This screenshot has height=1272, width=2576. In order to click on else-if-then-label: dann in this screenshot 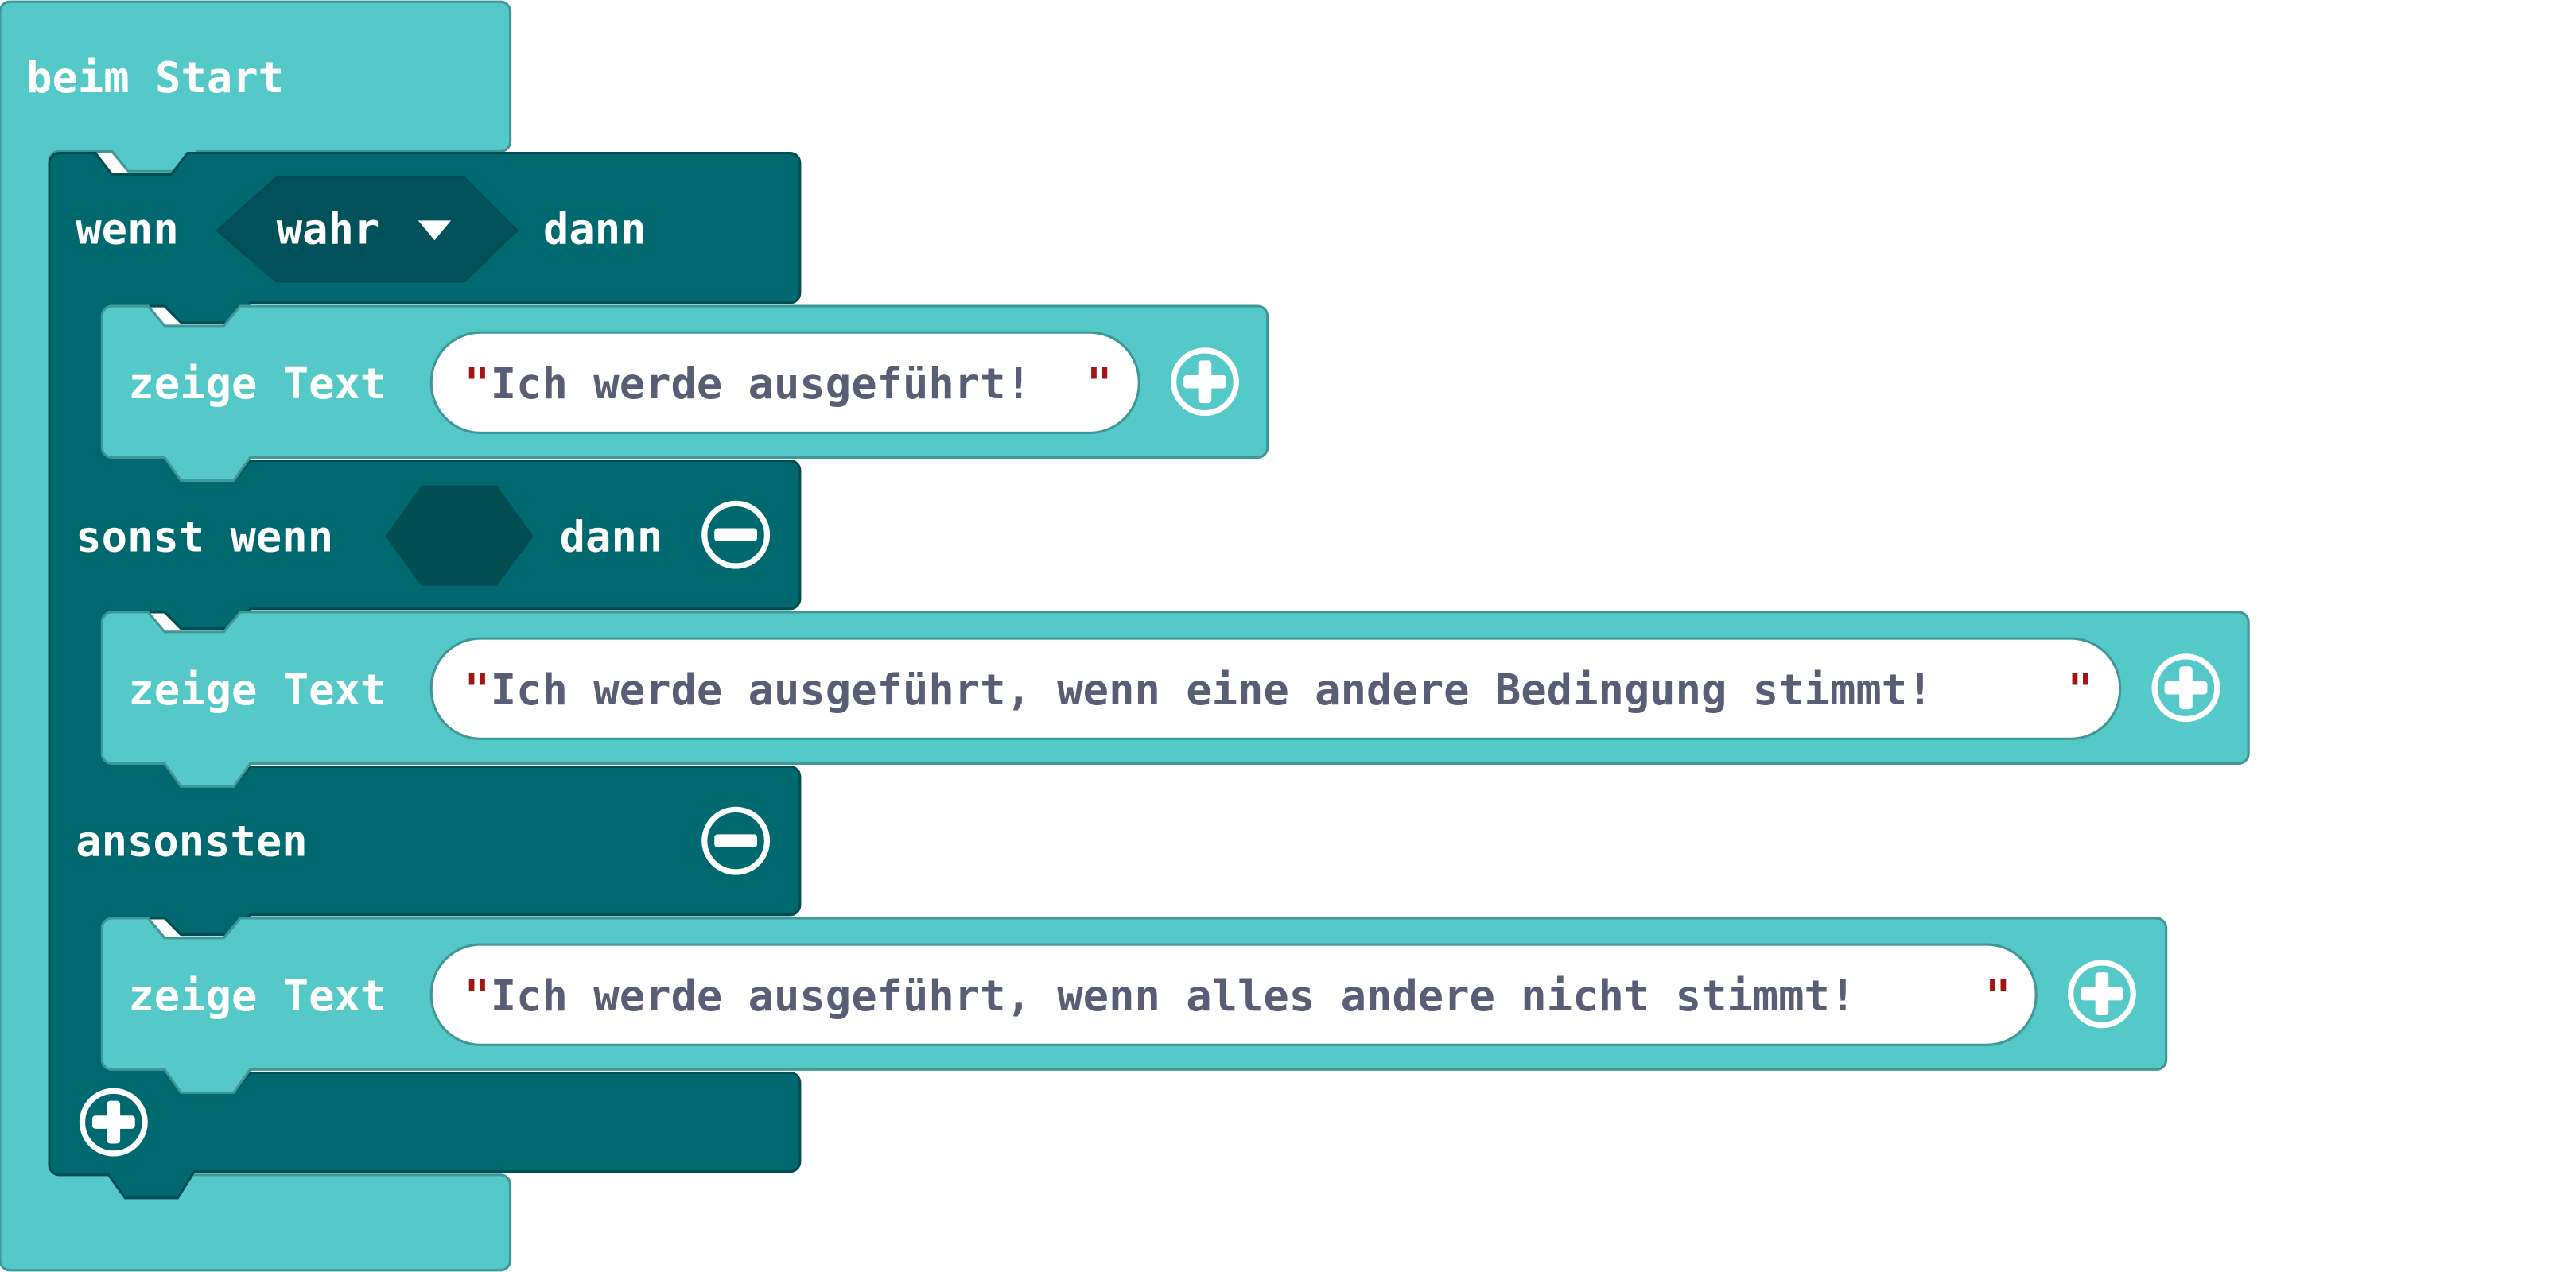, I will do `click(611, 536)`.